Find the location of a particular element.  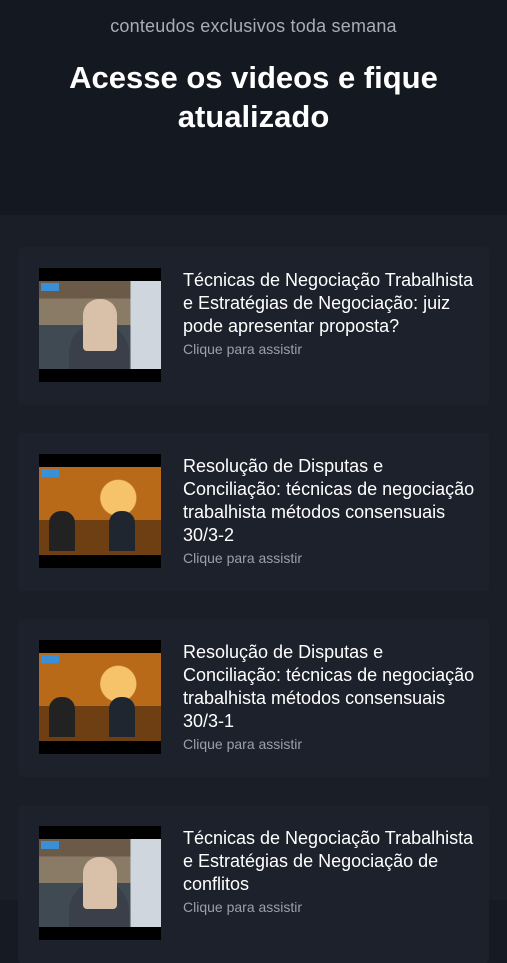

page-title: Acesse os videos e fique atualizado is located at coordinates (253, 97).